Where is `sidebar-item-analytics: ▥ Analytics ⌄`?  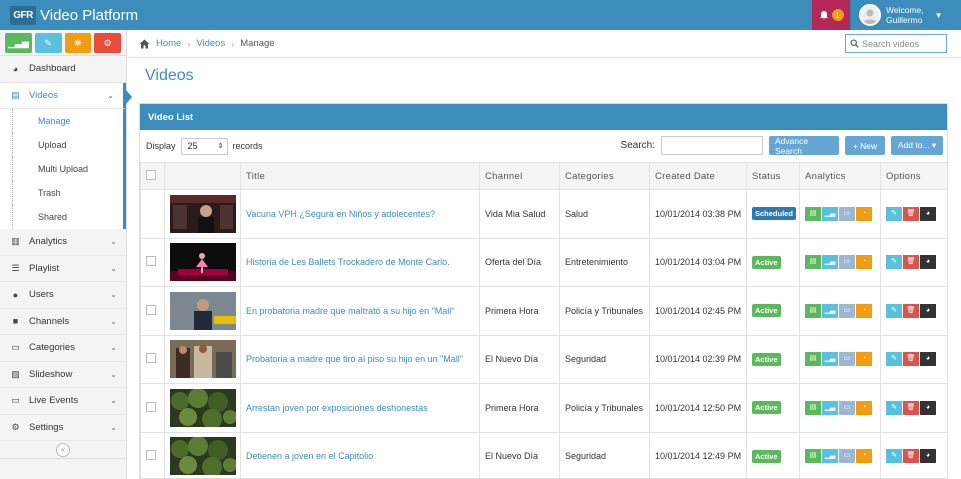 sidebar-item-analytics: ▥ Analytics ⌄ is located at coordinates (63, 242).